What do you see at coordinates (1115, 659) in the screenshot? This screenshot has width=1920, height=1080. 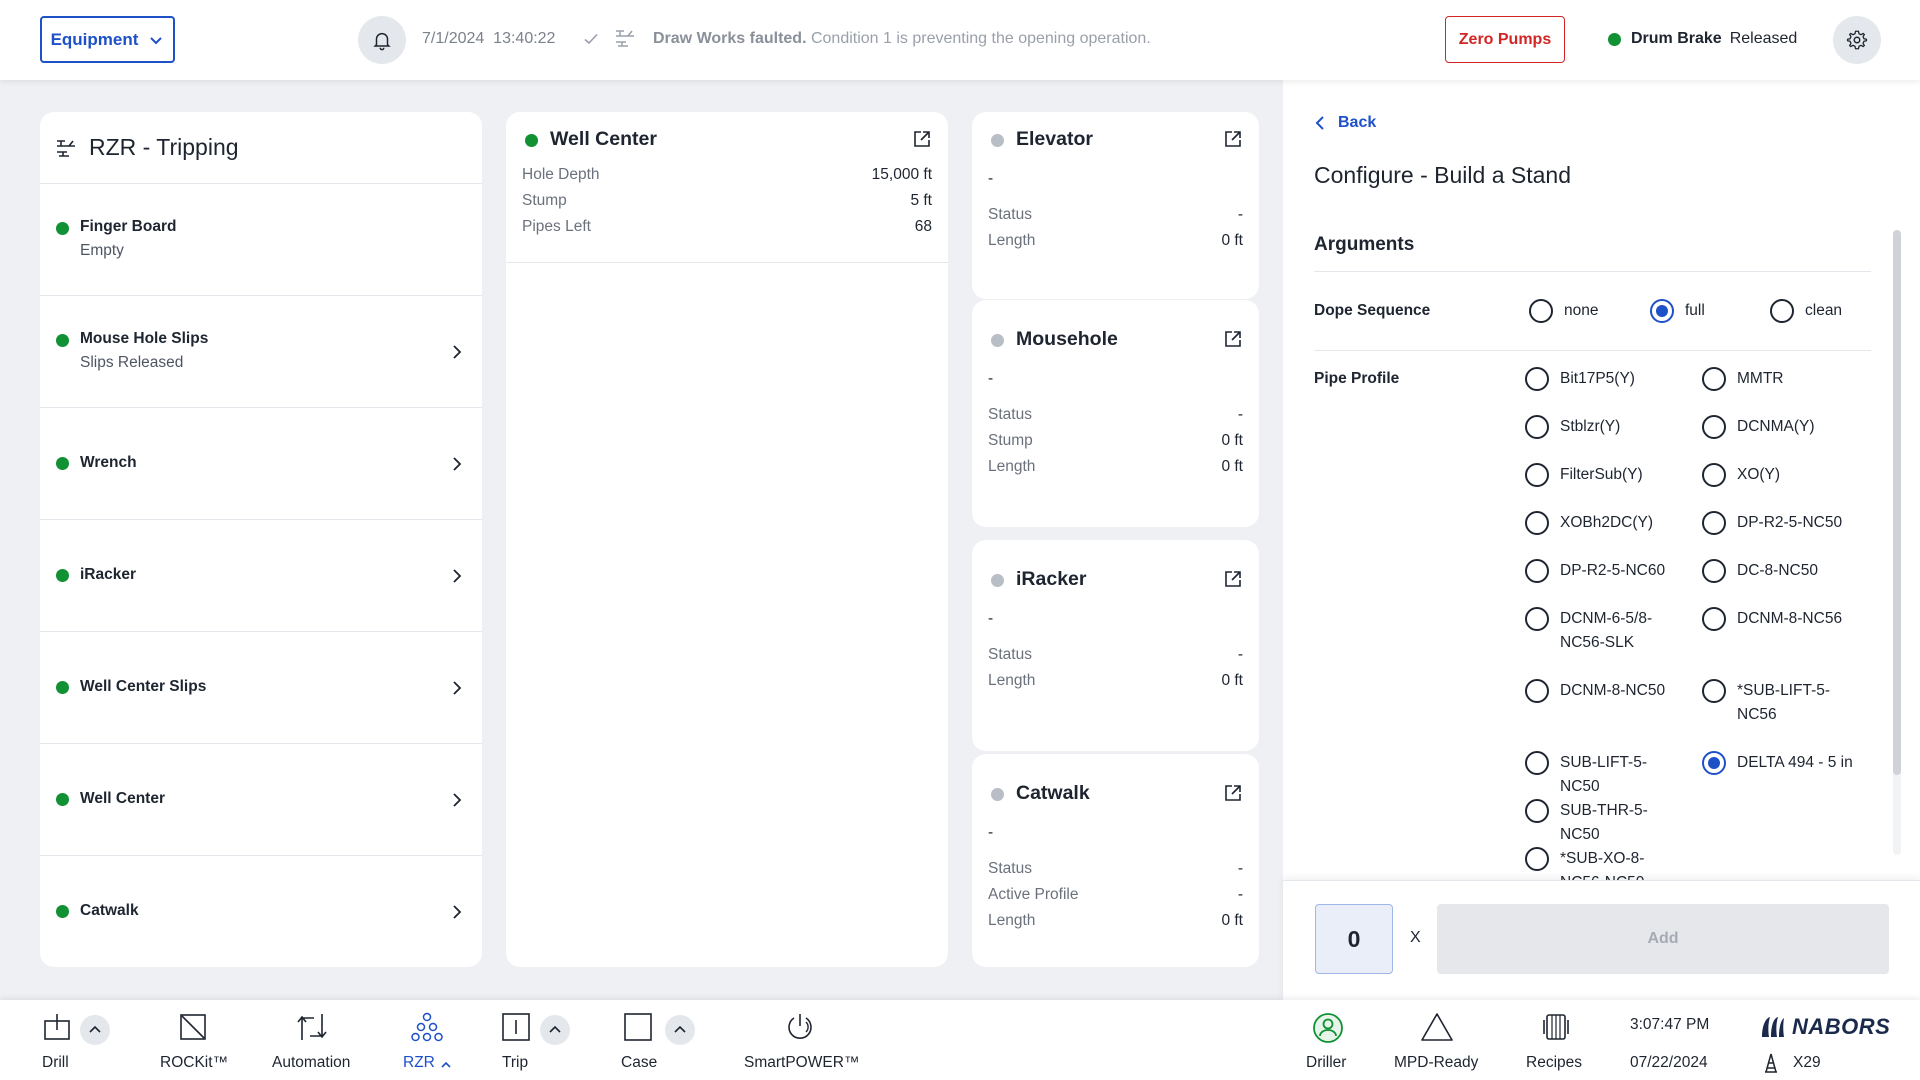 I see `status-row: Status -` at bounding box center [1115, 659].